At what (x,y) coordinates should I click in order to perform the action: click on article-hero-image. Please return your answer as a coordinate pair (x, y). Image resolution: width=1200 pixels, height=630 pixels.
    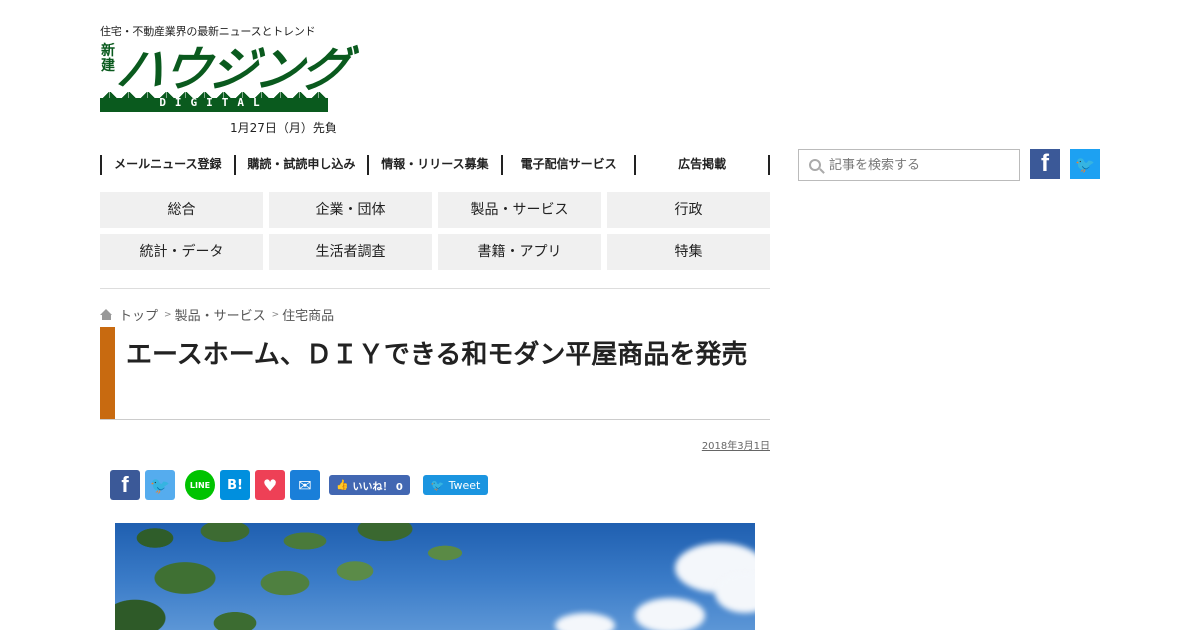
    Looking at the image, I should click on (435, 576).